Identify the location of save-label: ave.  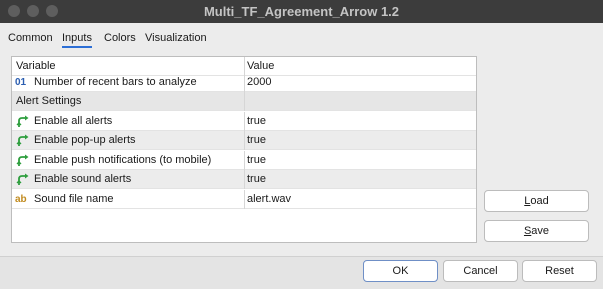
(540, 231).